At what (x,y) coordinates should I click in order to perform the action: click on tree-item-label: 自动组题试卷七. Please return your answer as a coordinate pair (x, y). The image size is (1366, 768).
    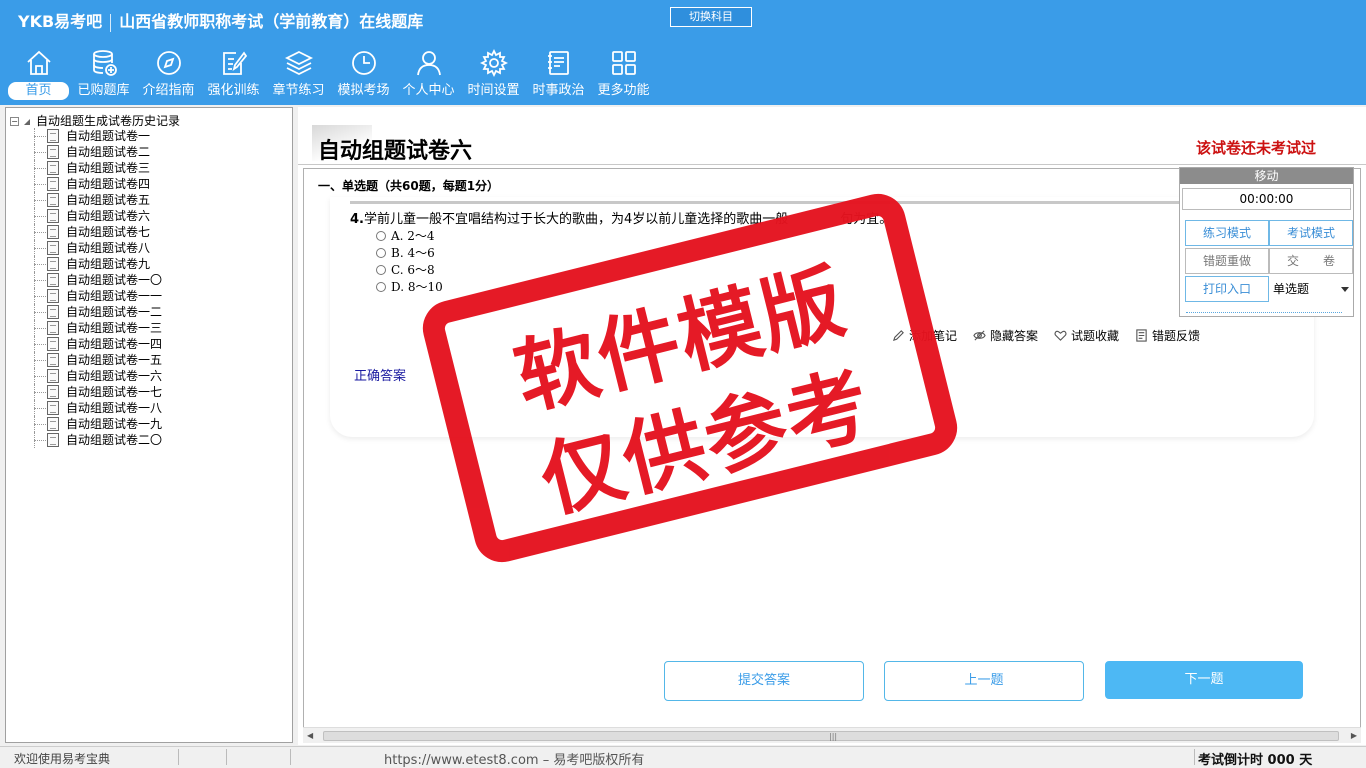
    Looking at the image, I should click on (108, 232).